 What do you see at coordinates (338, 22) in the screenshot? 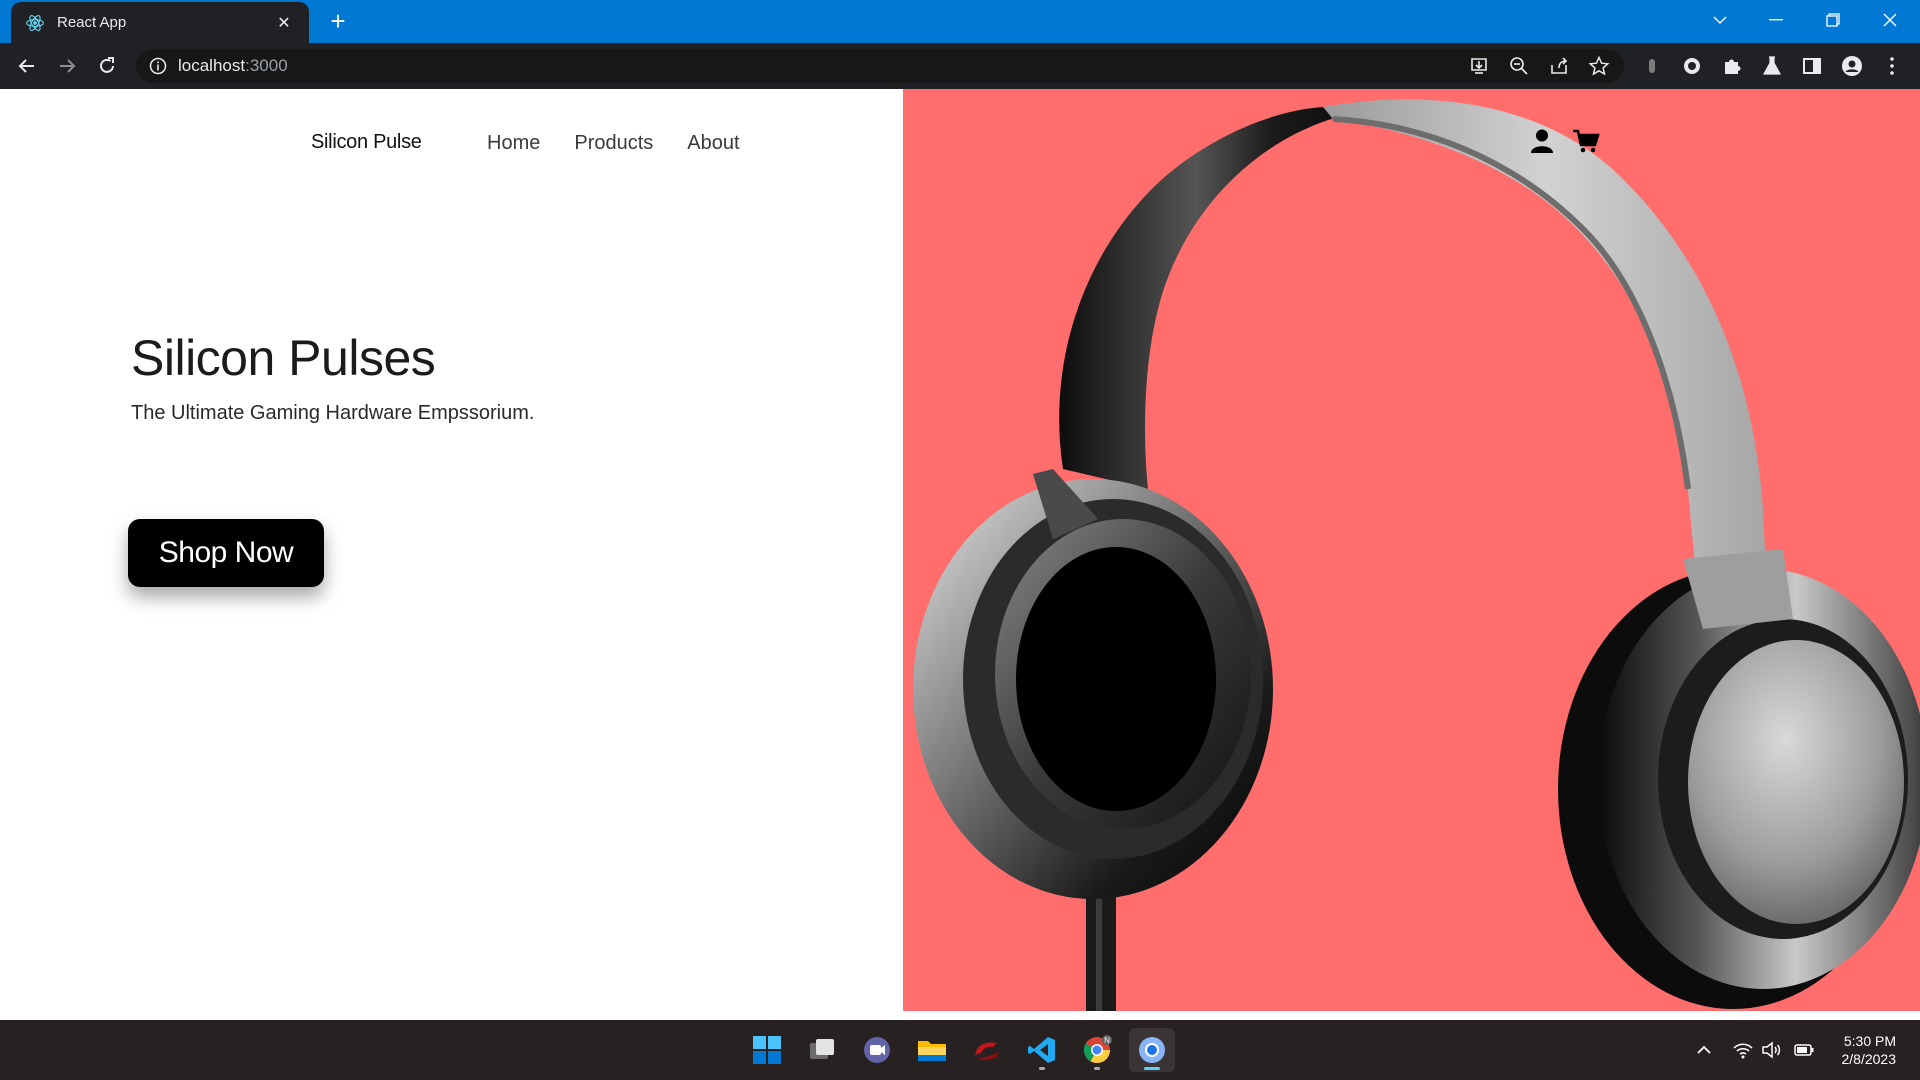
I see `new-tab-button: +` at bounding box center [338, 22].